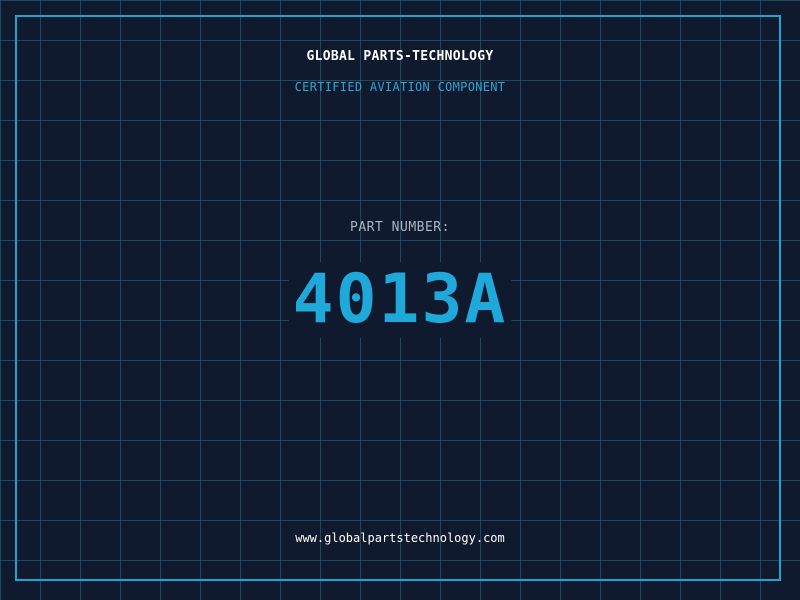 This screenshot has width=800, height=600. I want to click on company-name: GLOBAL PARTS-TECHNOLOGY, so click(400, 56).